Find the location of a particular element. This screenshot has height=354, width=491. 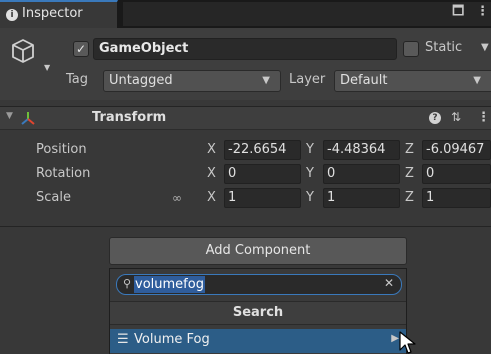

position-y-field: -4.48364 is located at coordinates (361, 150).